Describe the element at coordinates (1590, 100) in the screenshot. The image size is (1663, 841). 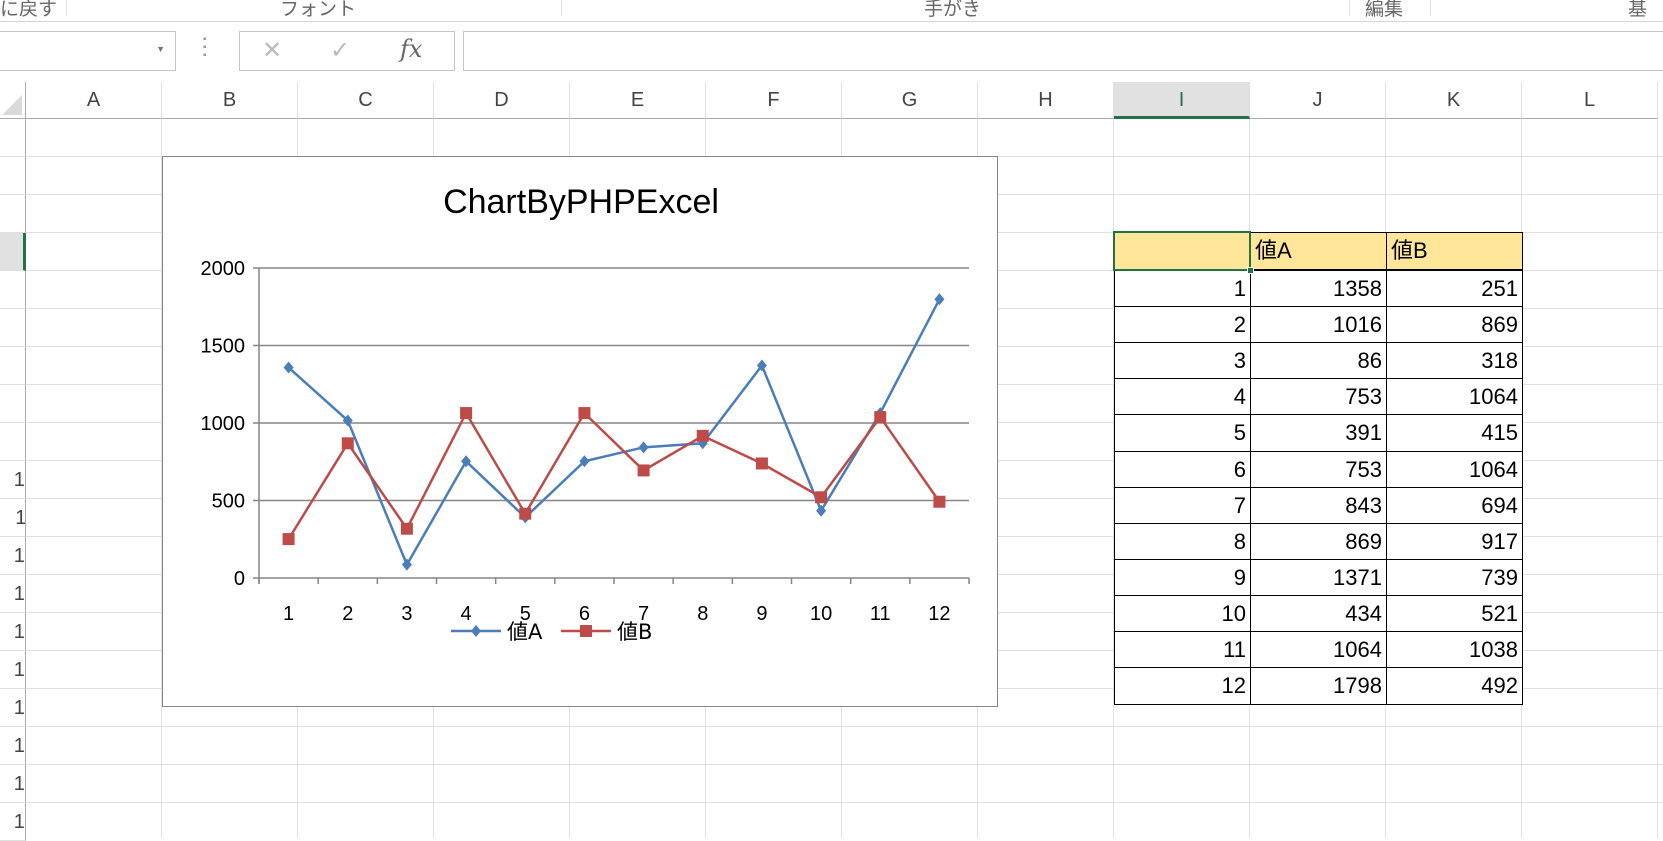
I see `column-header-l: L` at that location.